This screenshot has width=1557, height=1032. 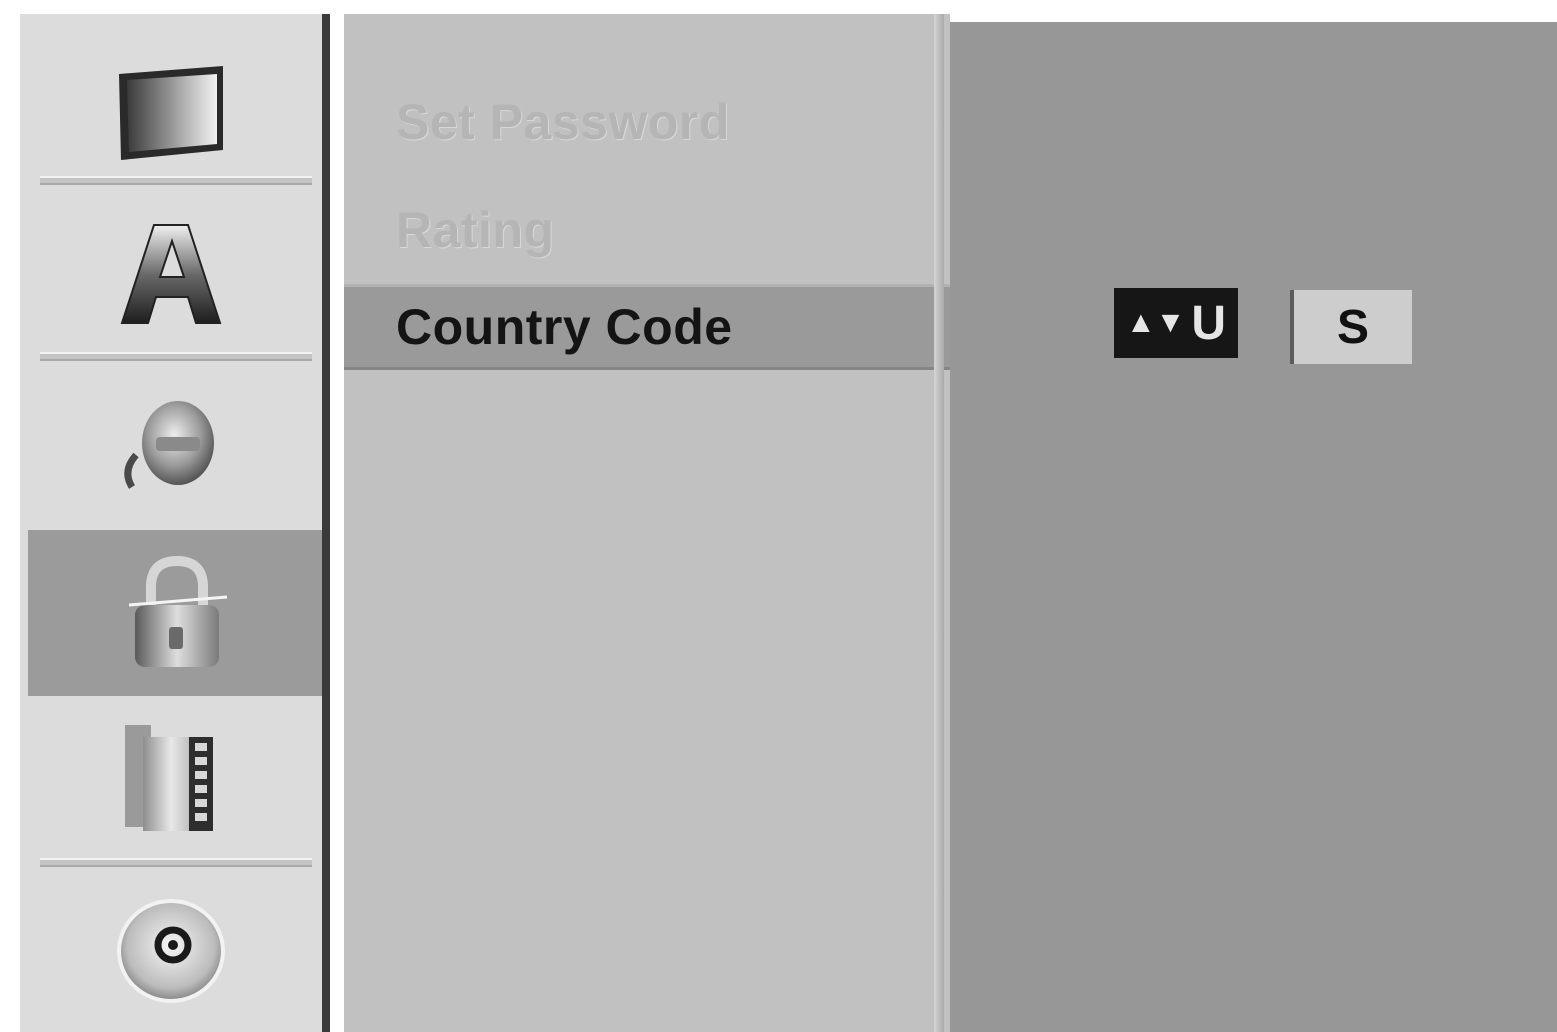 What do you see at coordinates (326, 523) in the screenshot?
I see `sidebar-border` at bounding box center [326, 523].